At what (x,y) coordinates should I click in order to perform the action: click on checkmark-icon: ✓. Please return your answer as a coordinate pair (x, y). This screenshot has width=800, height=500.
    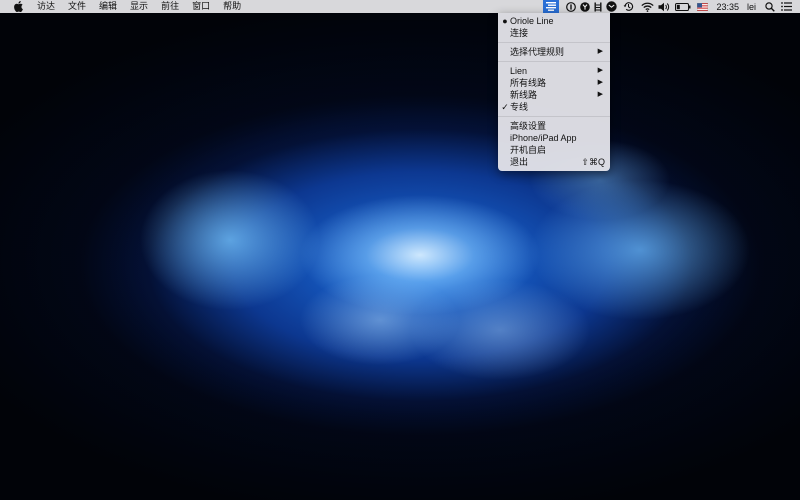
    Looking at the image, I should click on (505, 107).